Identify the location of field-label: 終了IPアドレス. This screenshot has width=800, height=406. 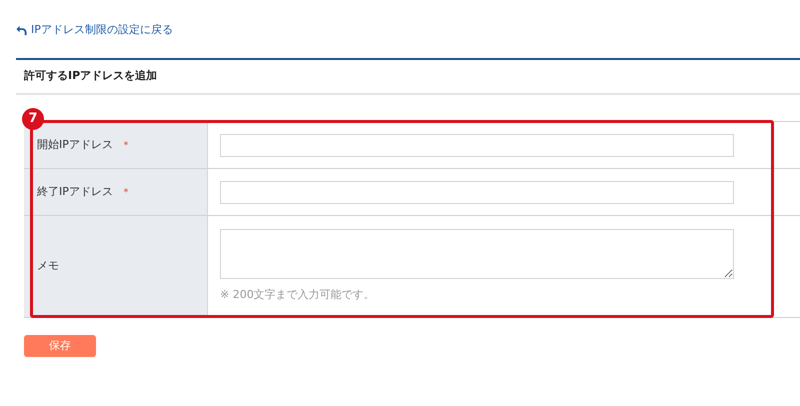
(75, 192).